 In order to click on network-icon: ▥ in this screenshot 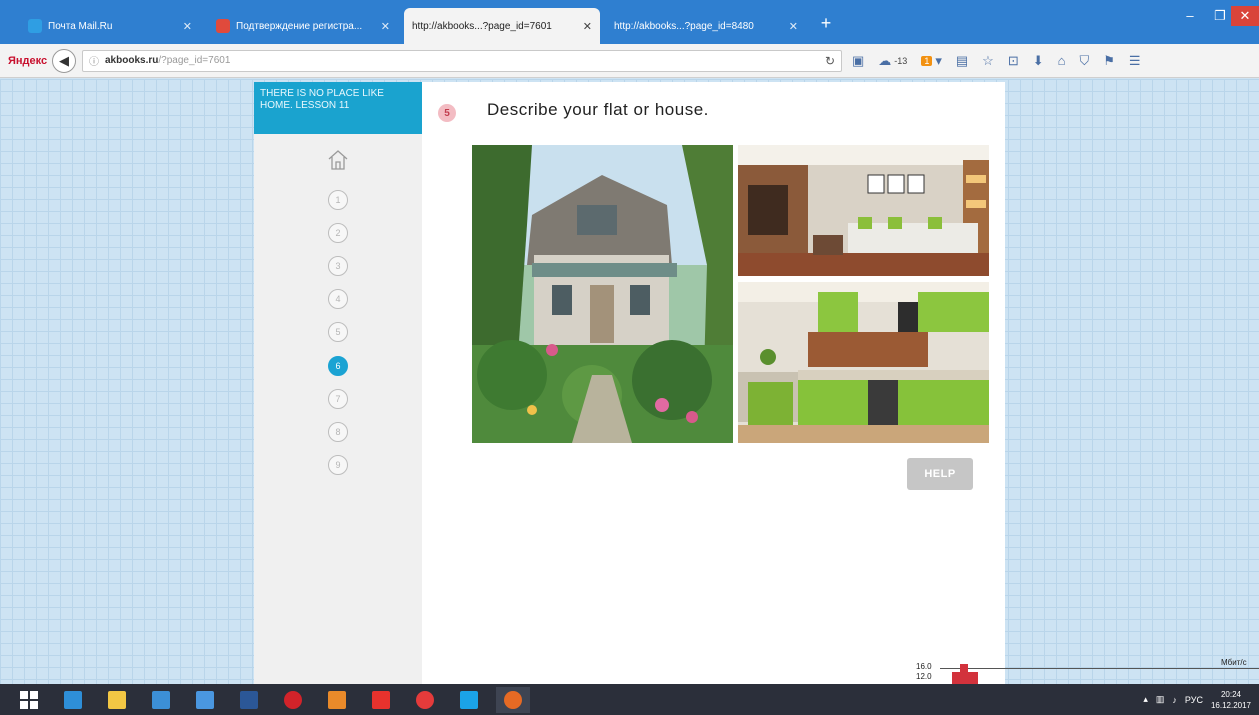, I will do `click(1160, 699)`.